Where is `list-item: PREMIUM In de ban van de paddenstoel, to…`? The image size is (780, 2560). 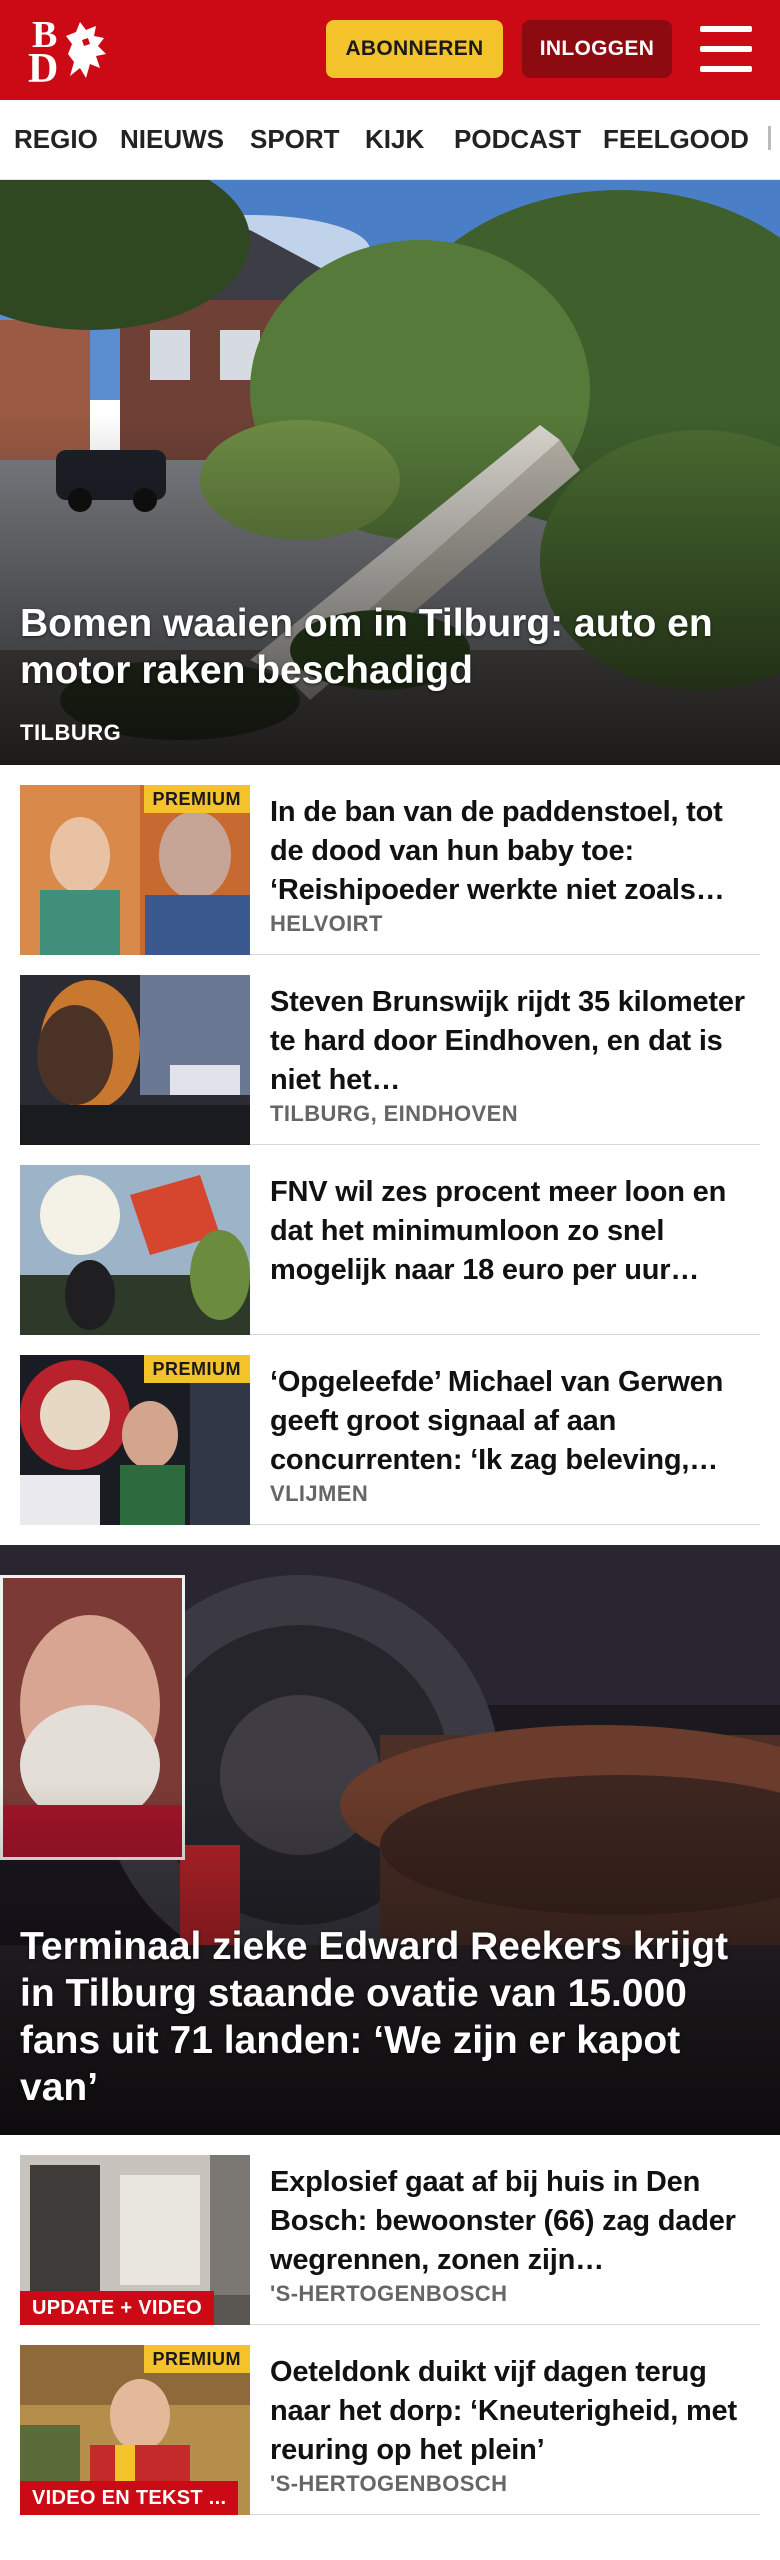 list-item: PREMIUM In de ban van de paddenstoel, to… is located at coordinates (390, 860).